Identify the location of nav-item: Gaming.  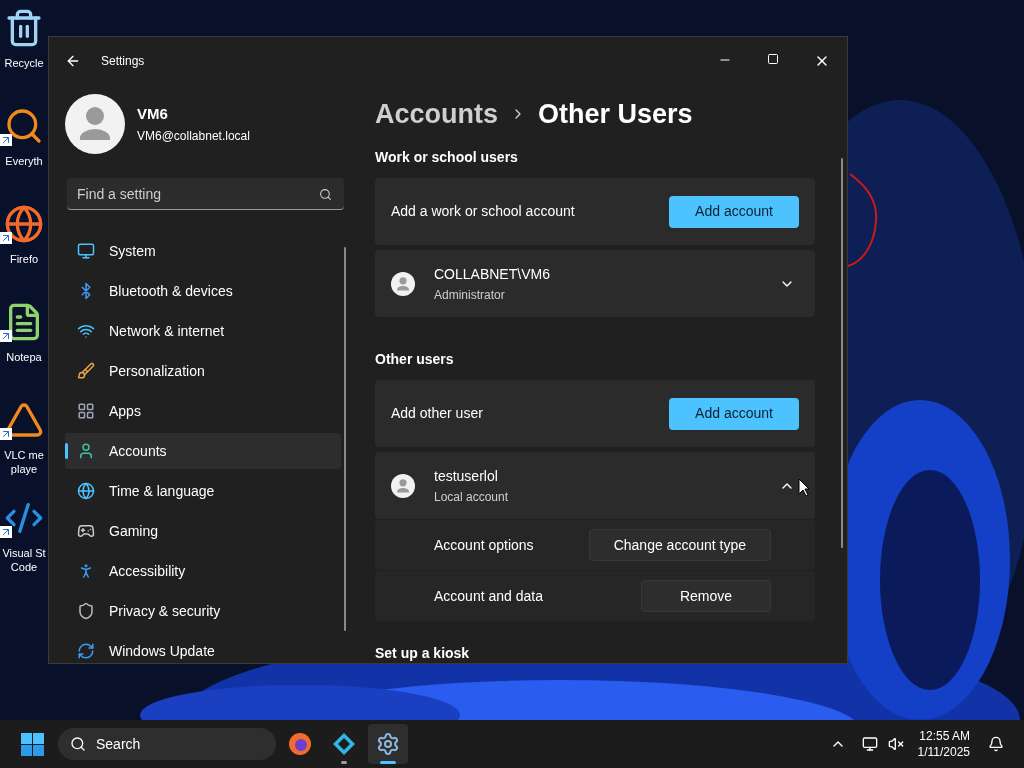
(203, 531).